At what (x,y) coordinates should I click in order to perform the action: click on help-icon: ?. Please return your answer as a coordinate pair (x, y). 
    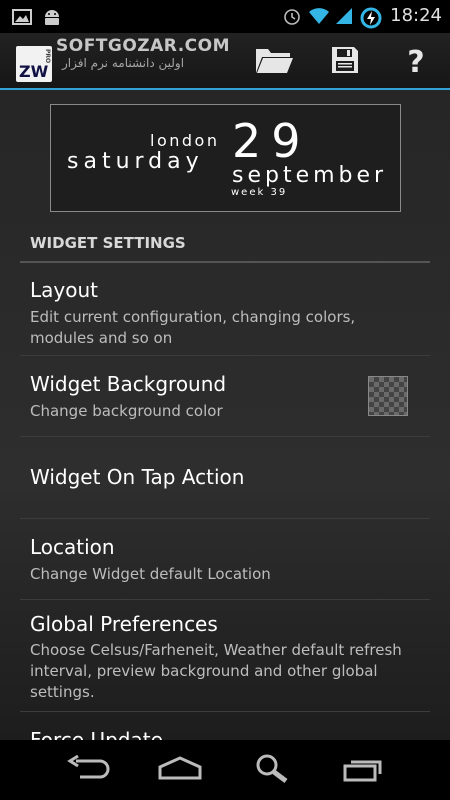
    Looking at the image, I should click on (416, 62).